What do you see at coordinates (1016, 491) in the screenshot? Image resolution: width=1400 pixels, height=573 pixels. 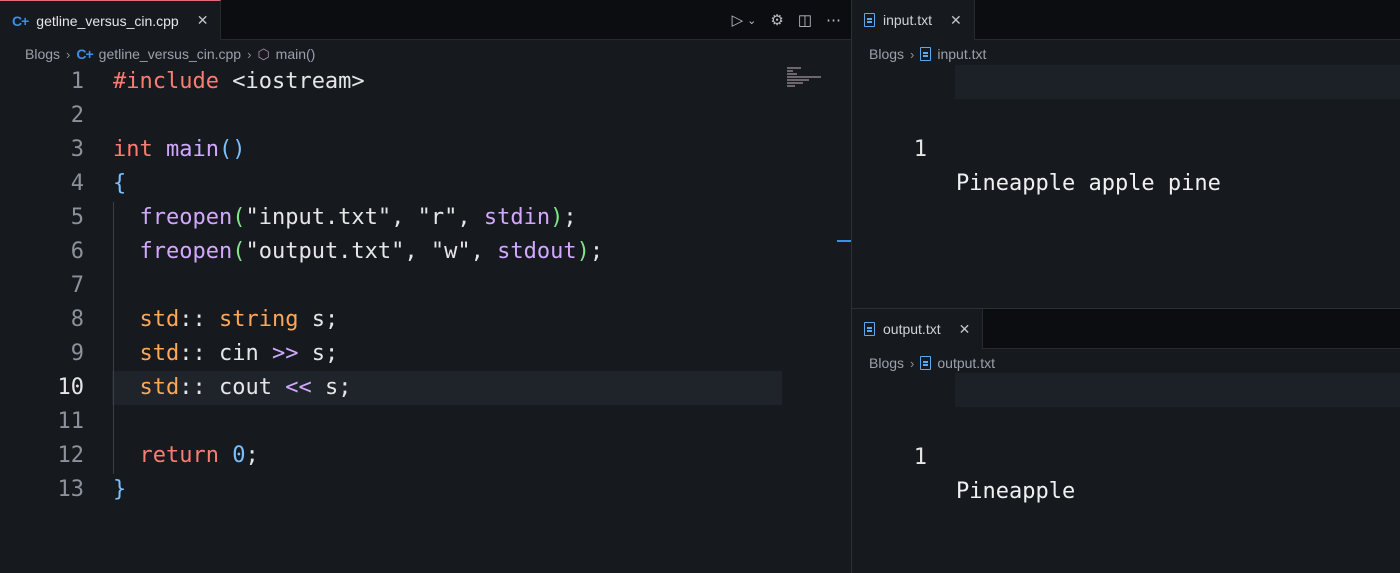 I see `line-text: Pineapple` at bounding box center [1016, 491].